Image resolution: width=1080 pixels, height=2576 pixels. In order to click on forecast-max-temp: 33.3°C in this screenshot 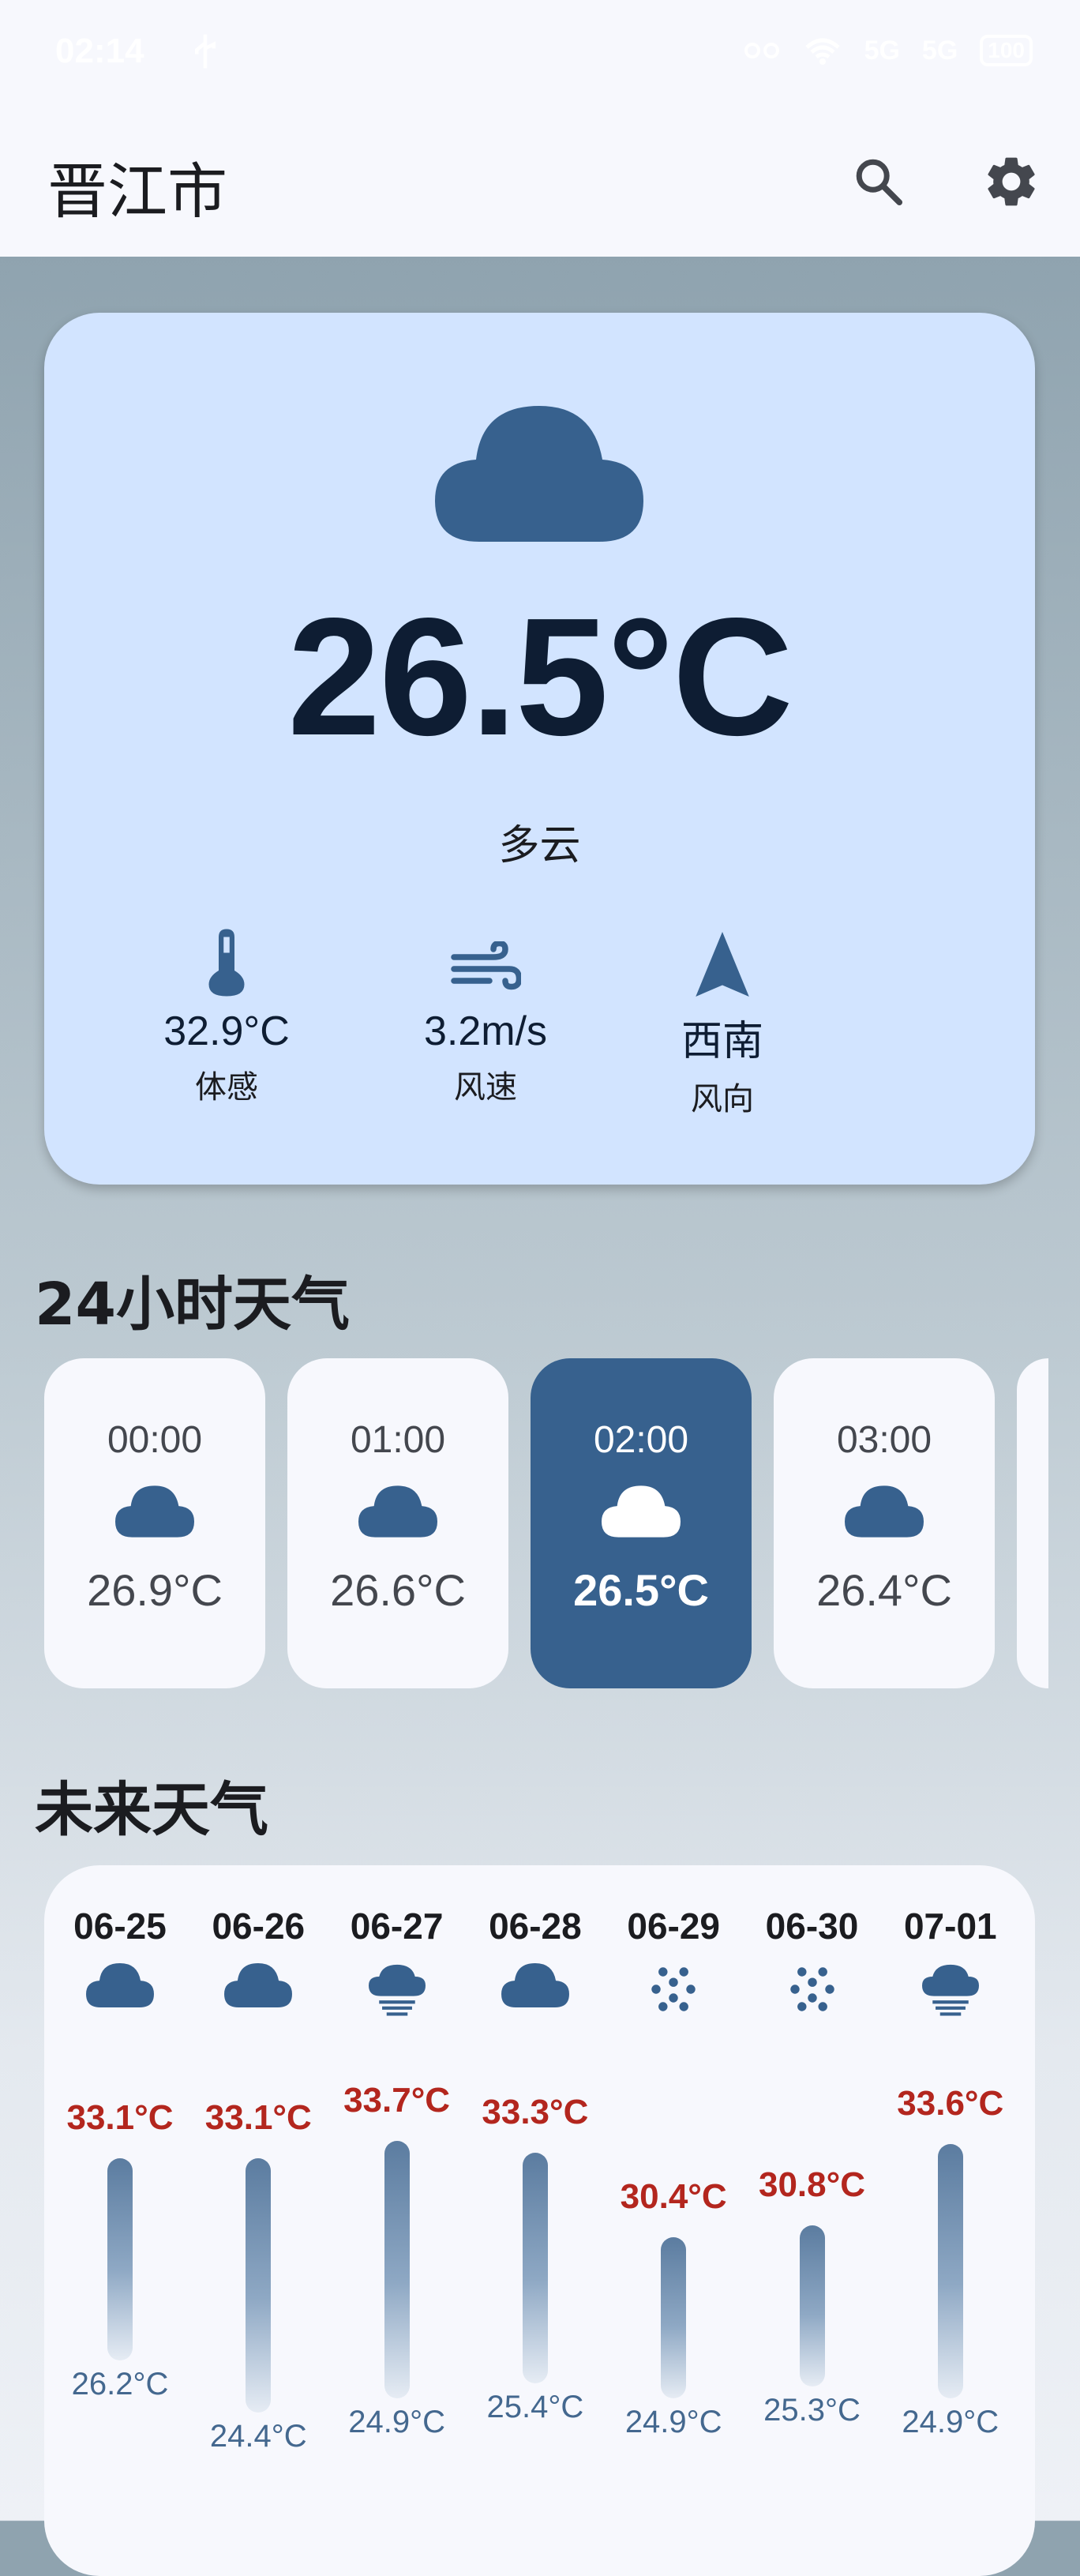, I will do `click(535, 2111)`.